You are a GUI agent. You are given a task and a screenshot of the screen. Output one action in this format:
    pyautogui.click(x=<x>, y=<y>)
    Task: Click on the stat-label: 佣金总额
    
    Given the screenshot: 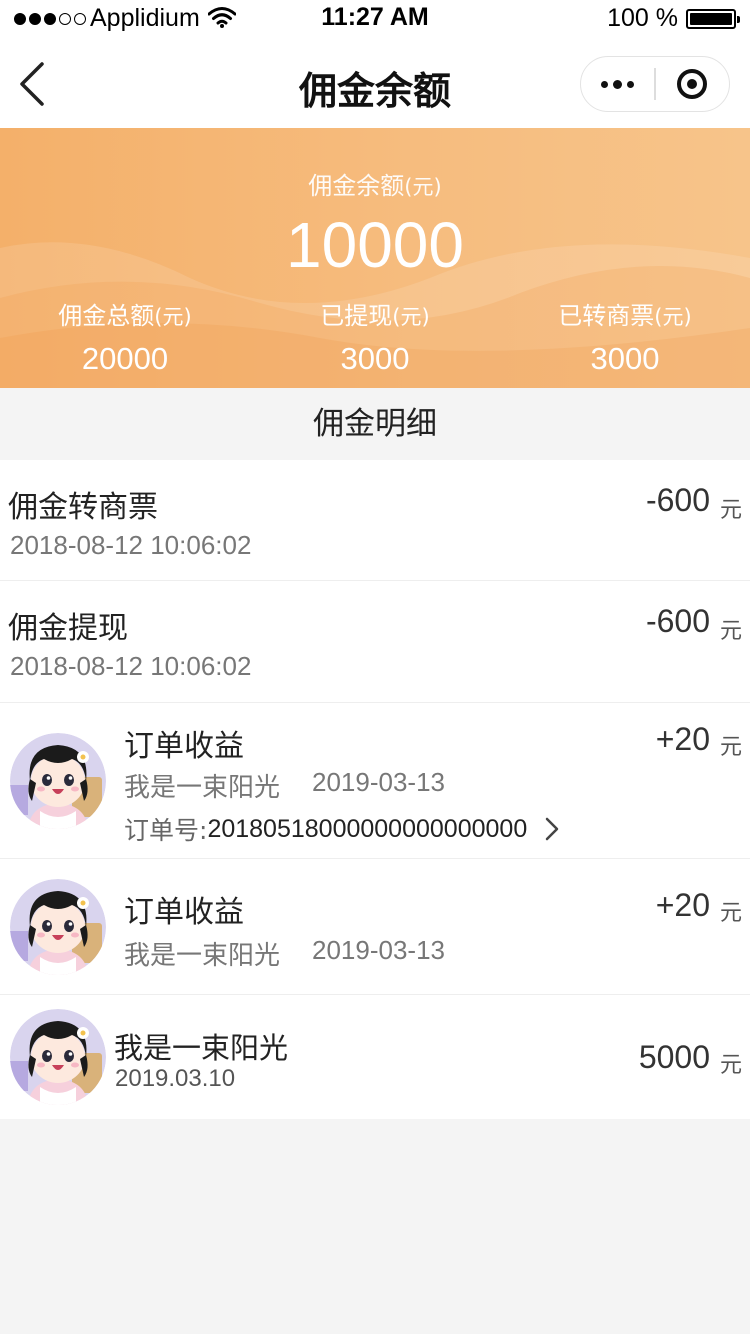 What is the action you would take?
    pyautogui.click(x=106, y=316)
    